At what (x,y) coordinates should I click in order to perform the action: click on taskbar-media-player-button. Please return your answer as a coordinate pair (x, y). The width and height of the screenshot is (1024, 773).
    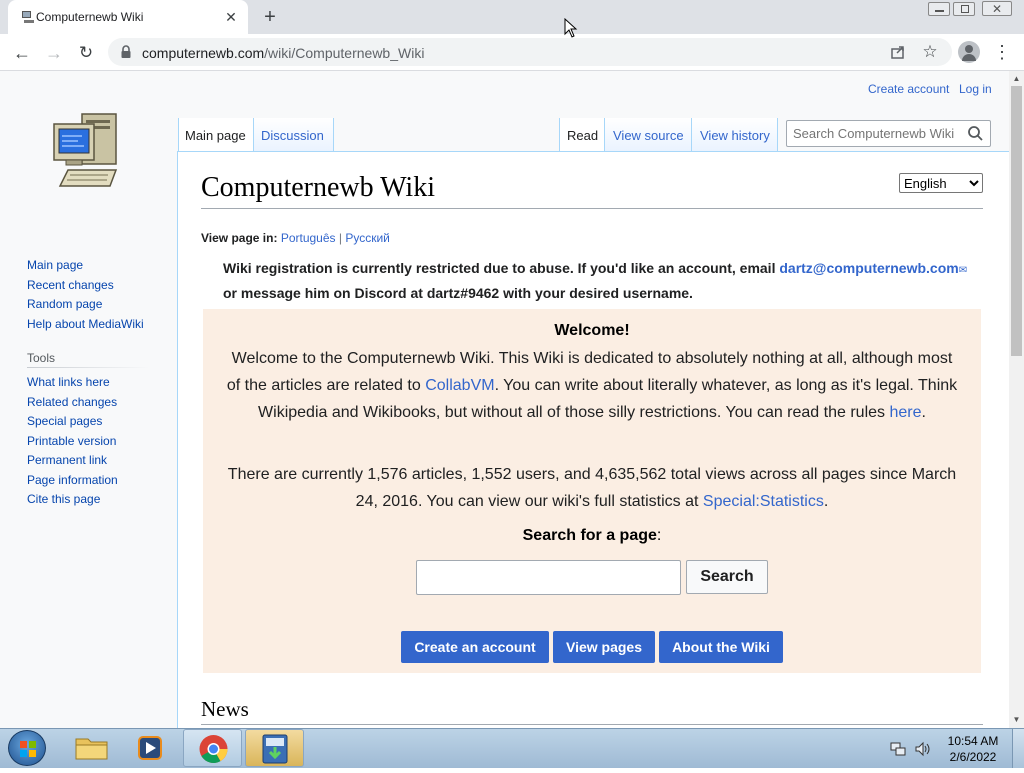
    Looking at the image, I should click on (151, 748).